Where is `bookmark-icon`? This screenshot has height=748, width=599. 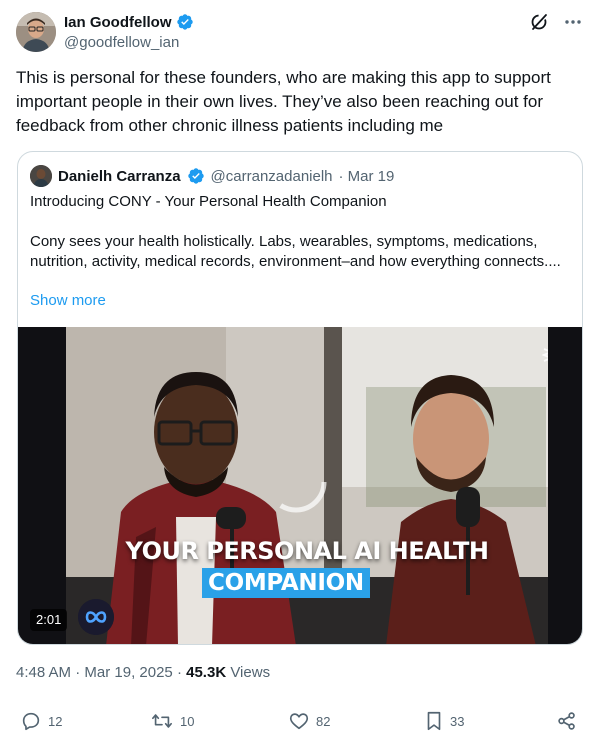
bookmark-icon is located at coordinates (434, 721).